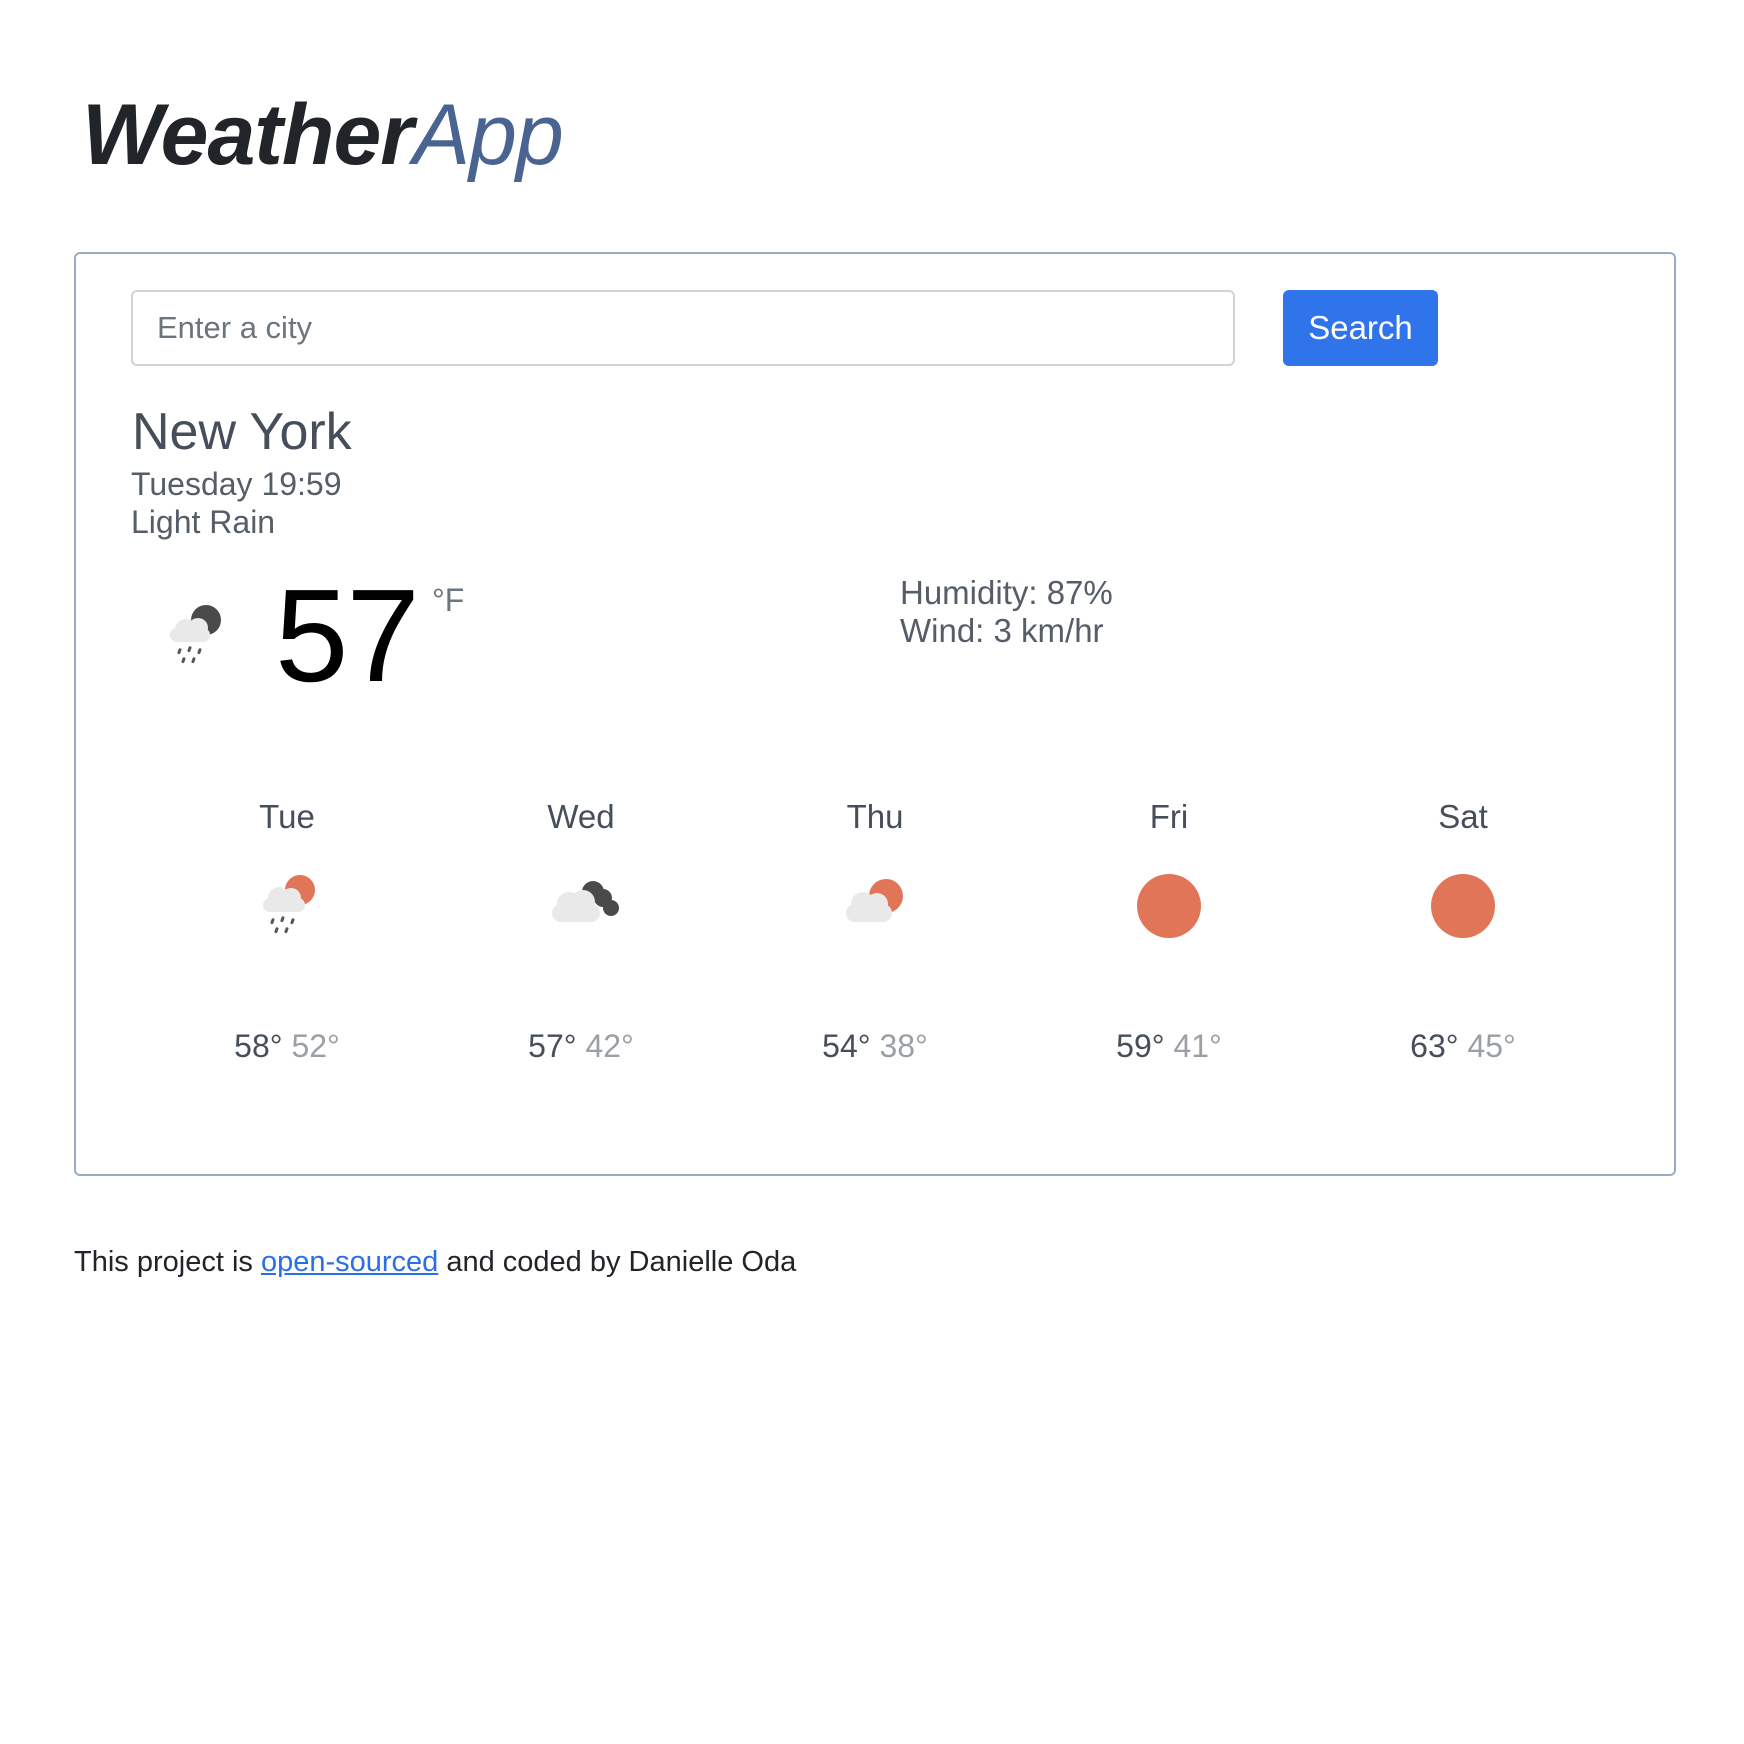 This screenshot has height=1744, width=1744. What do you see at coordinates (1197, 1046) in the screenshot?
I see `forecast-min: 41°` at bounding box center [1197, 1046].